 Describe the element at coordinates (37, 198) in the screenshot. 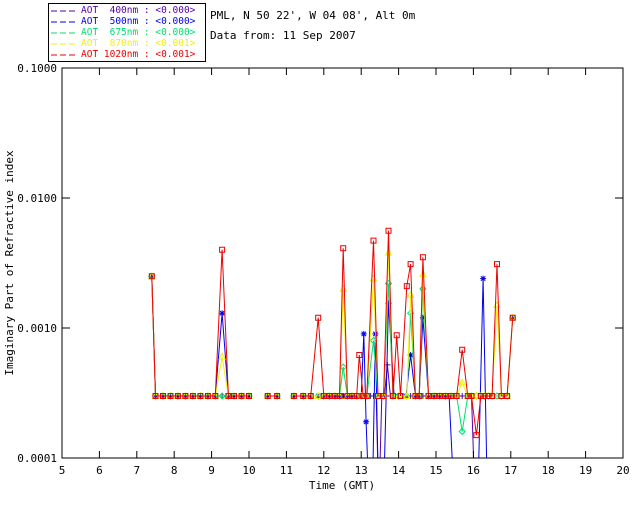

I see `y-tick-label: 0.0100` at that location.